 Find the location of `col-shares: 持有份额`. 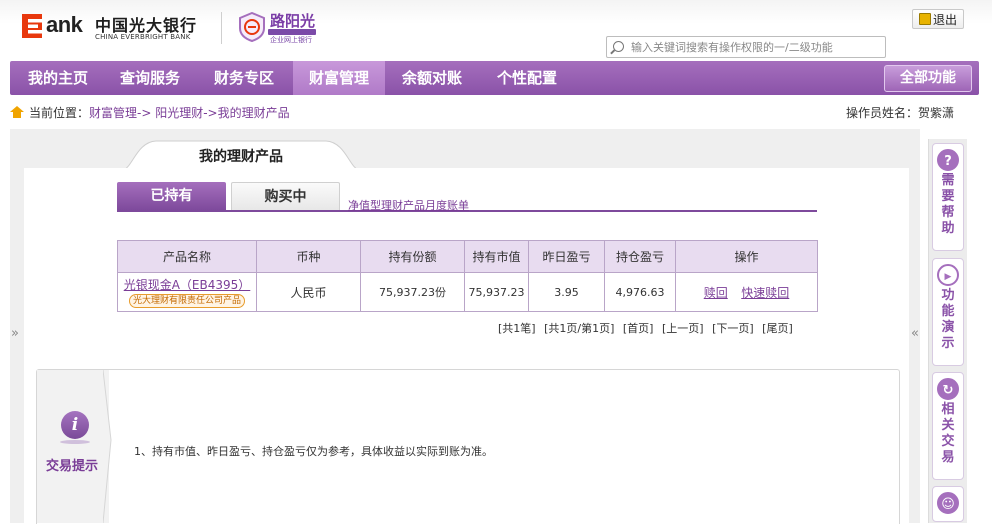

col-shares: 持有份额 is located at coordinates (412, 256).